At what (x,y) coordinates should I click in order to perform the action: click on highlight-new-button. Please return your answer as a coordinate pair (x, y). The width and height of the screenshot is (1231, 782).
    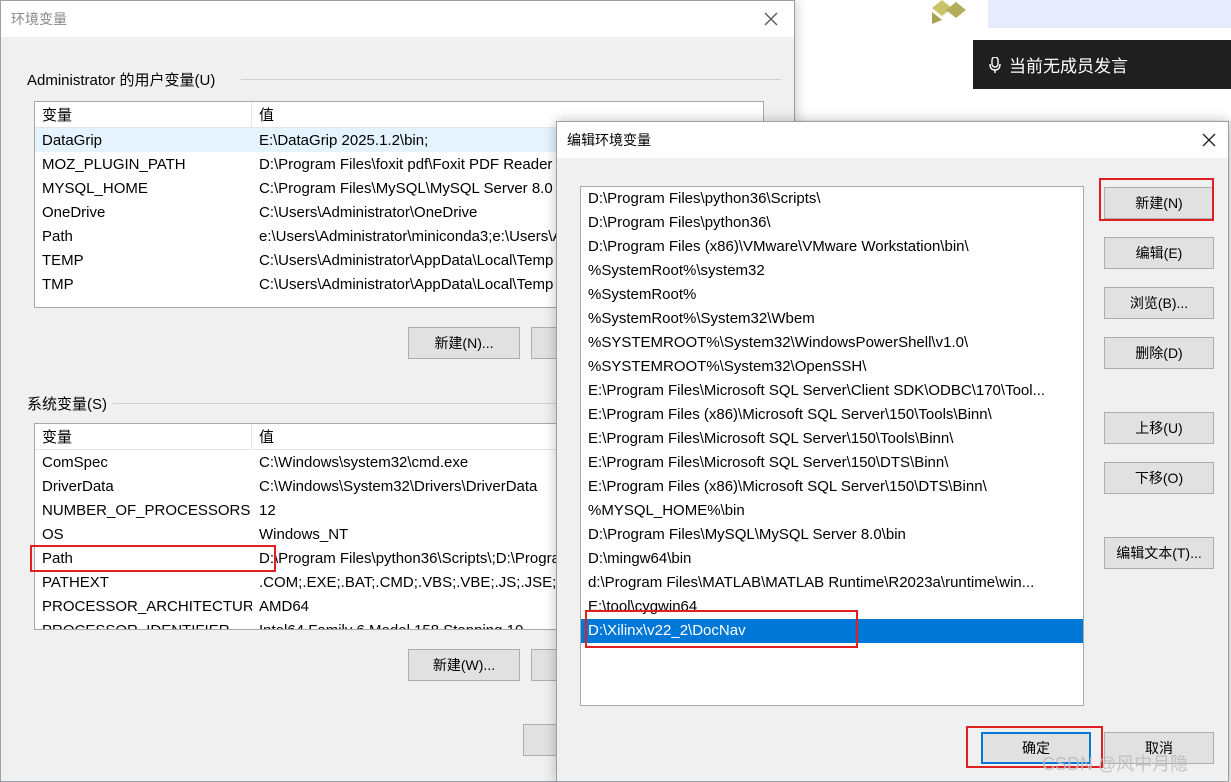
    Looking at the image, I should click on (1156, 199).